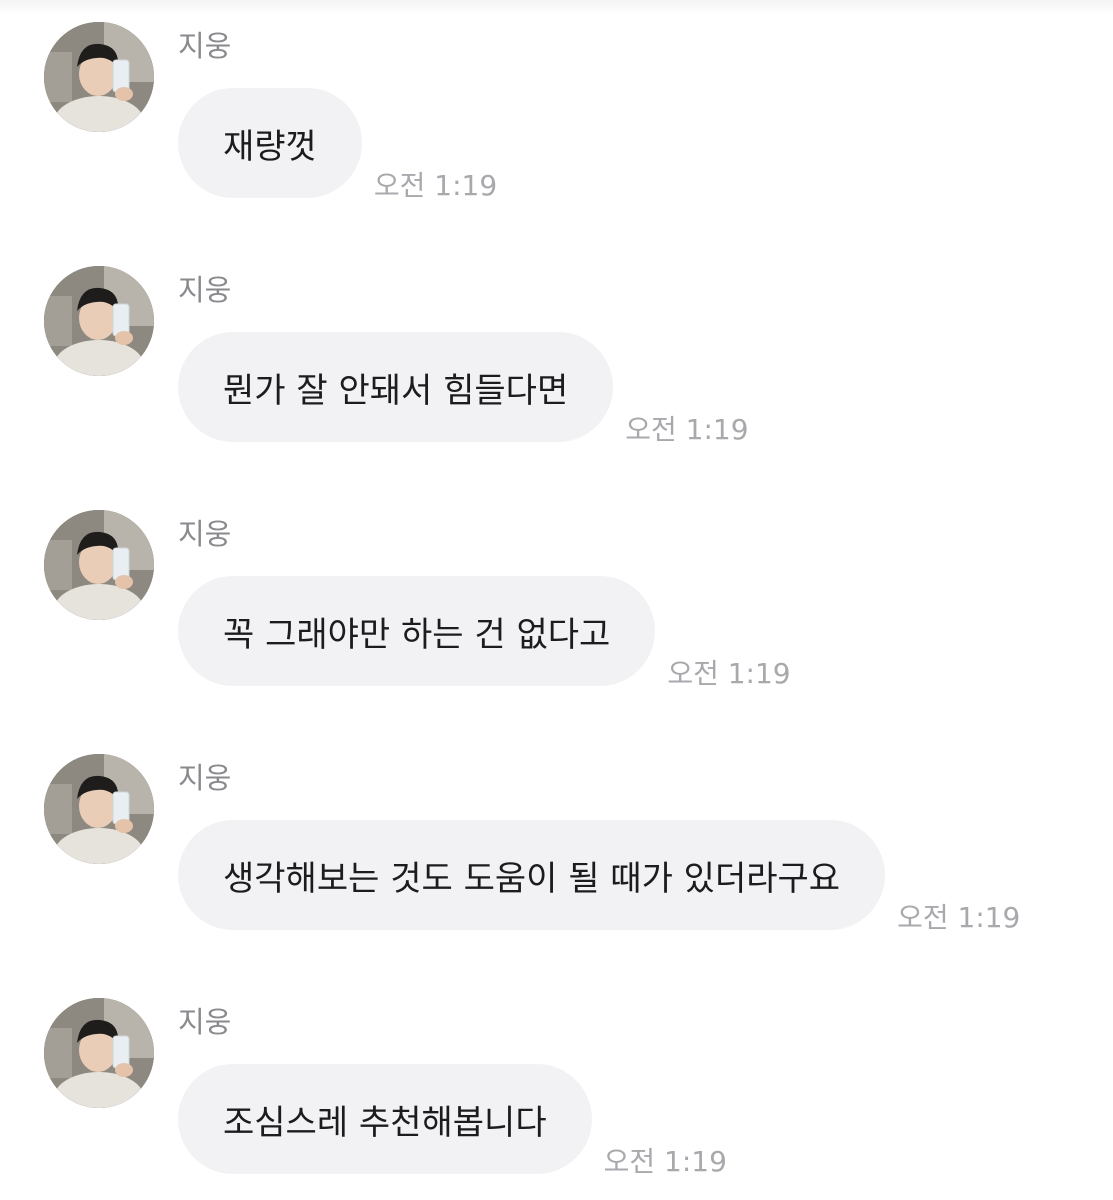 The width and height of the screenshot is (1113, 1200). I want to click on message-bubble: 재량껏, so click(270, 143).